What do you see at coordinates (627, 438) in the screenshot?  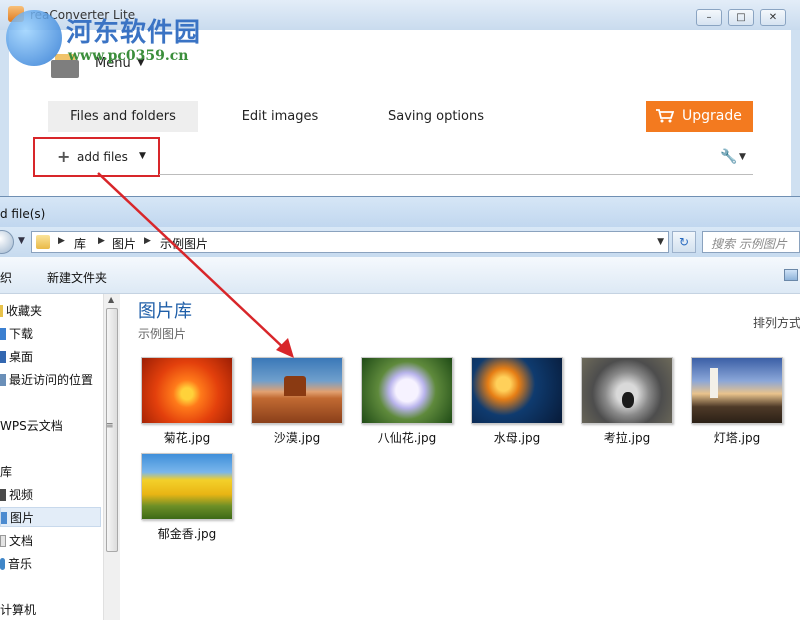 I see `file-name: 考拉.jpg` at bounding box center [627, 438].